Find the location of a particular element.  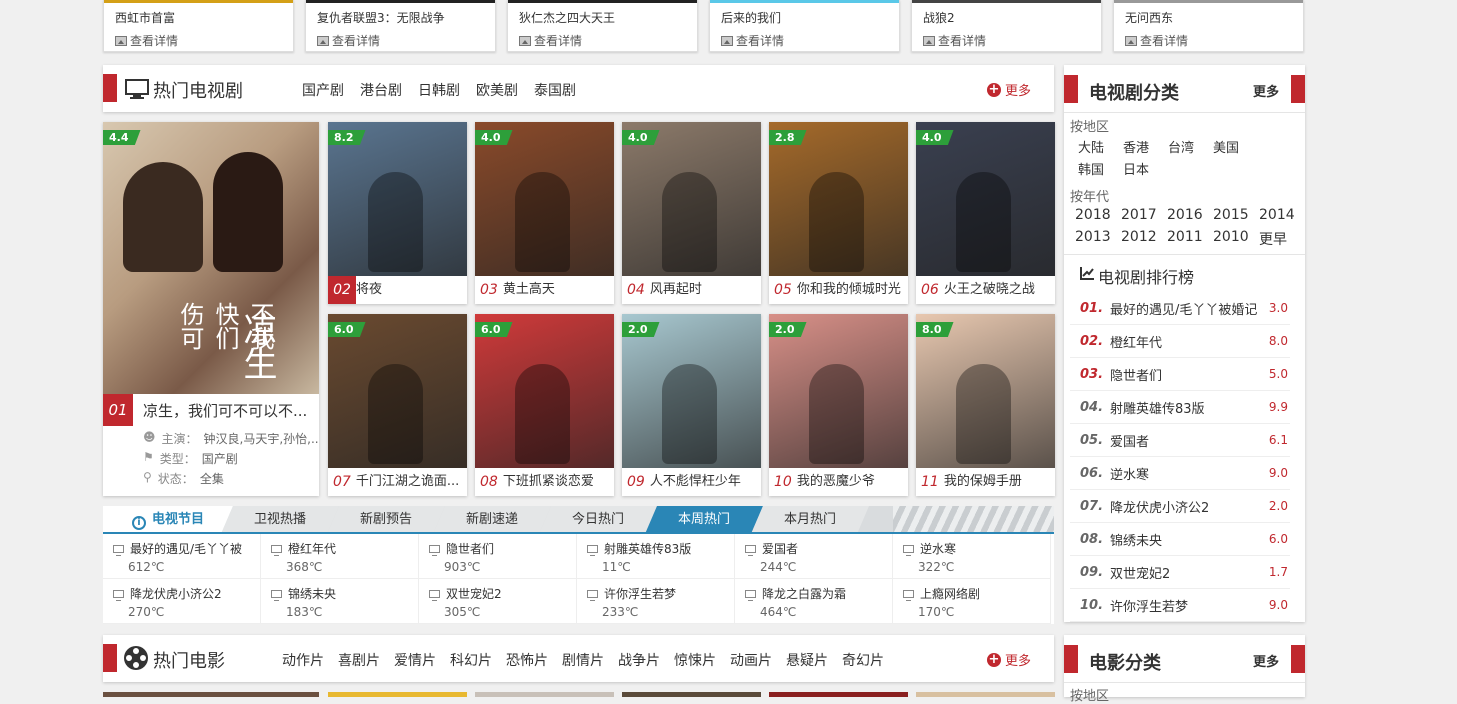

tv-more-link: + 更多 is located at coordinates (1009, 89).